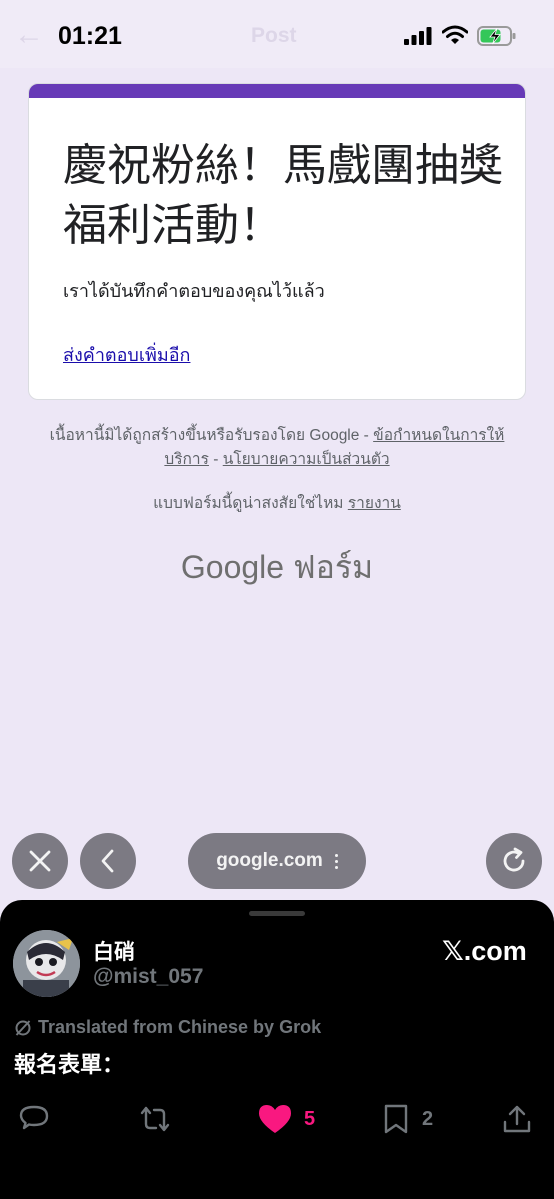 This screenshot has height=1199, width=554. I want to click on close-browser-button, so click(40, 861).